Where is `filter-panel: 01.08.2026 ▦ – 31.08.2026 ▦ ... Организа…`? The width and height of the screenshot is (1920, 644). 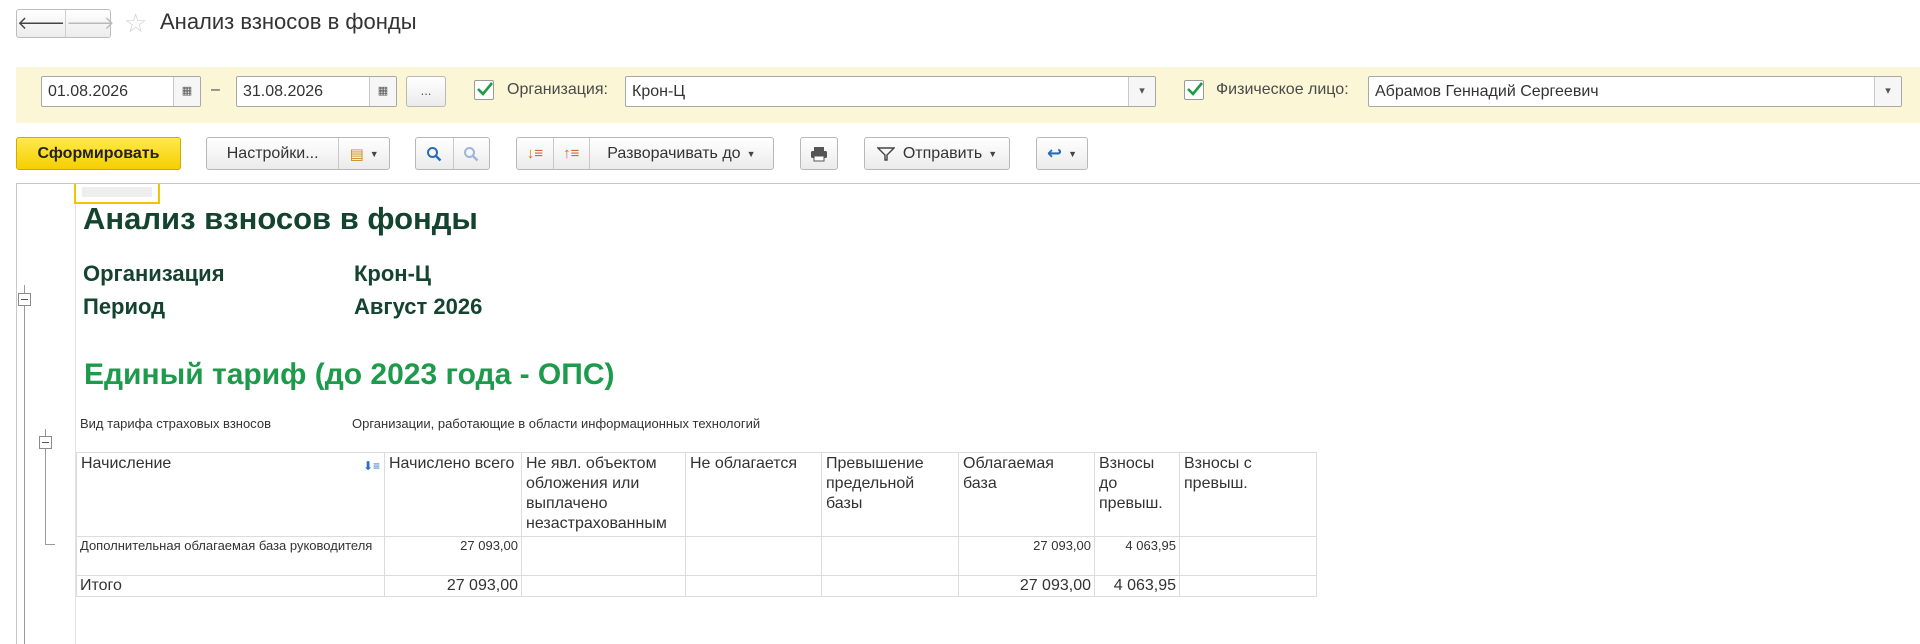
filter-panel: 01.08.2026 ▦ – 31.08.2026 ▦ ... Организа… is located at coordinates (968, 95).